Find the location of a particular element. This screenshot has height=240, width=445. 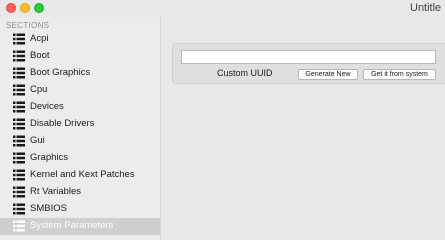

sidebar-item-graphics: Graphics is located at coordinates (80, 158).